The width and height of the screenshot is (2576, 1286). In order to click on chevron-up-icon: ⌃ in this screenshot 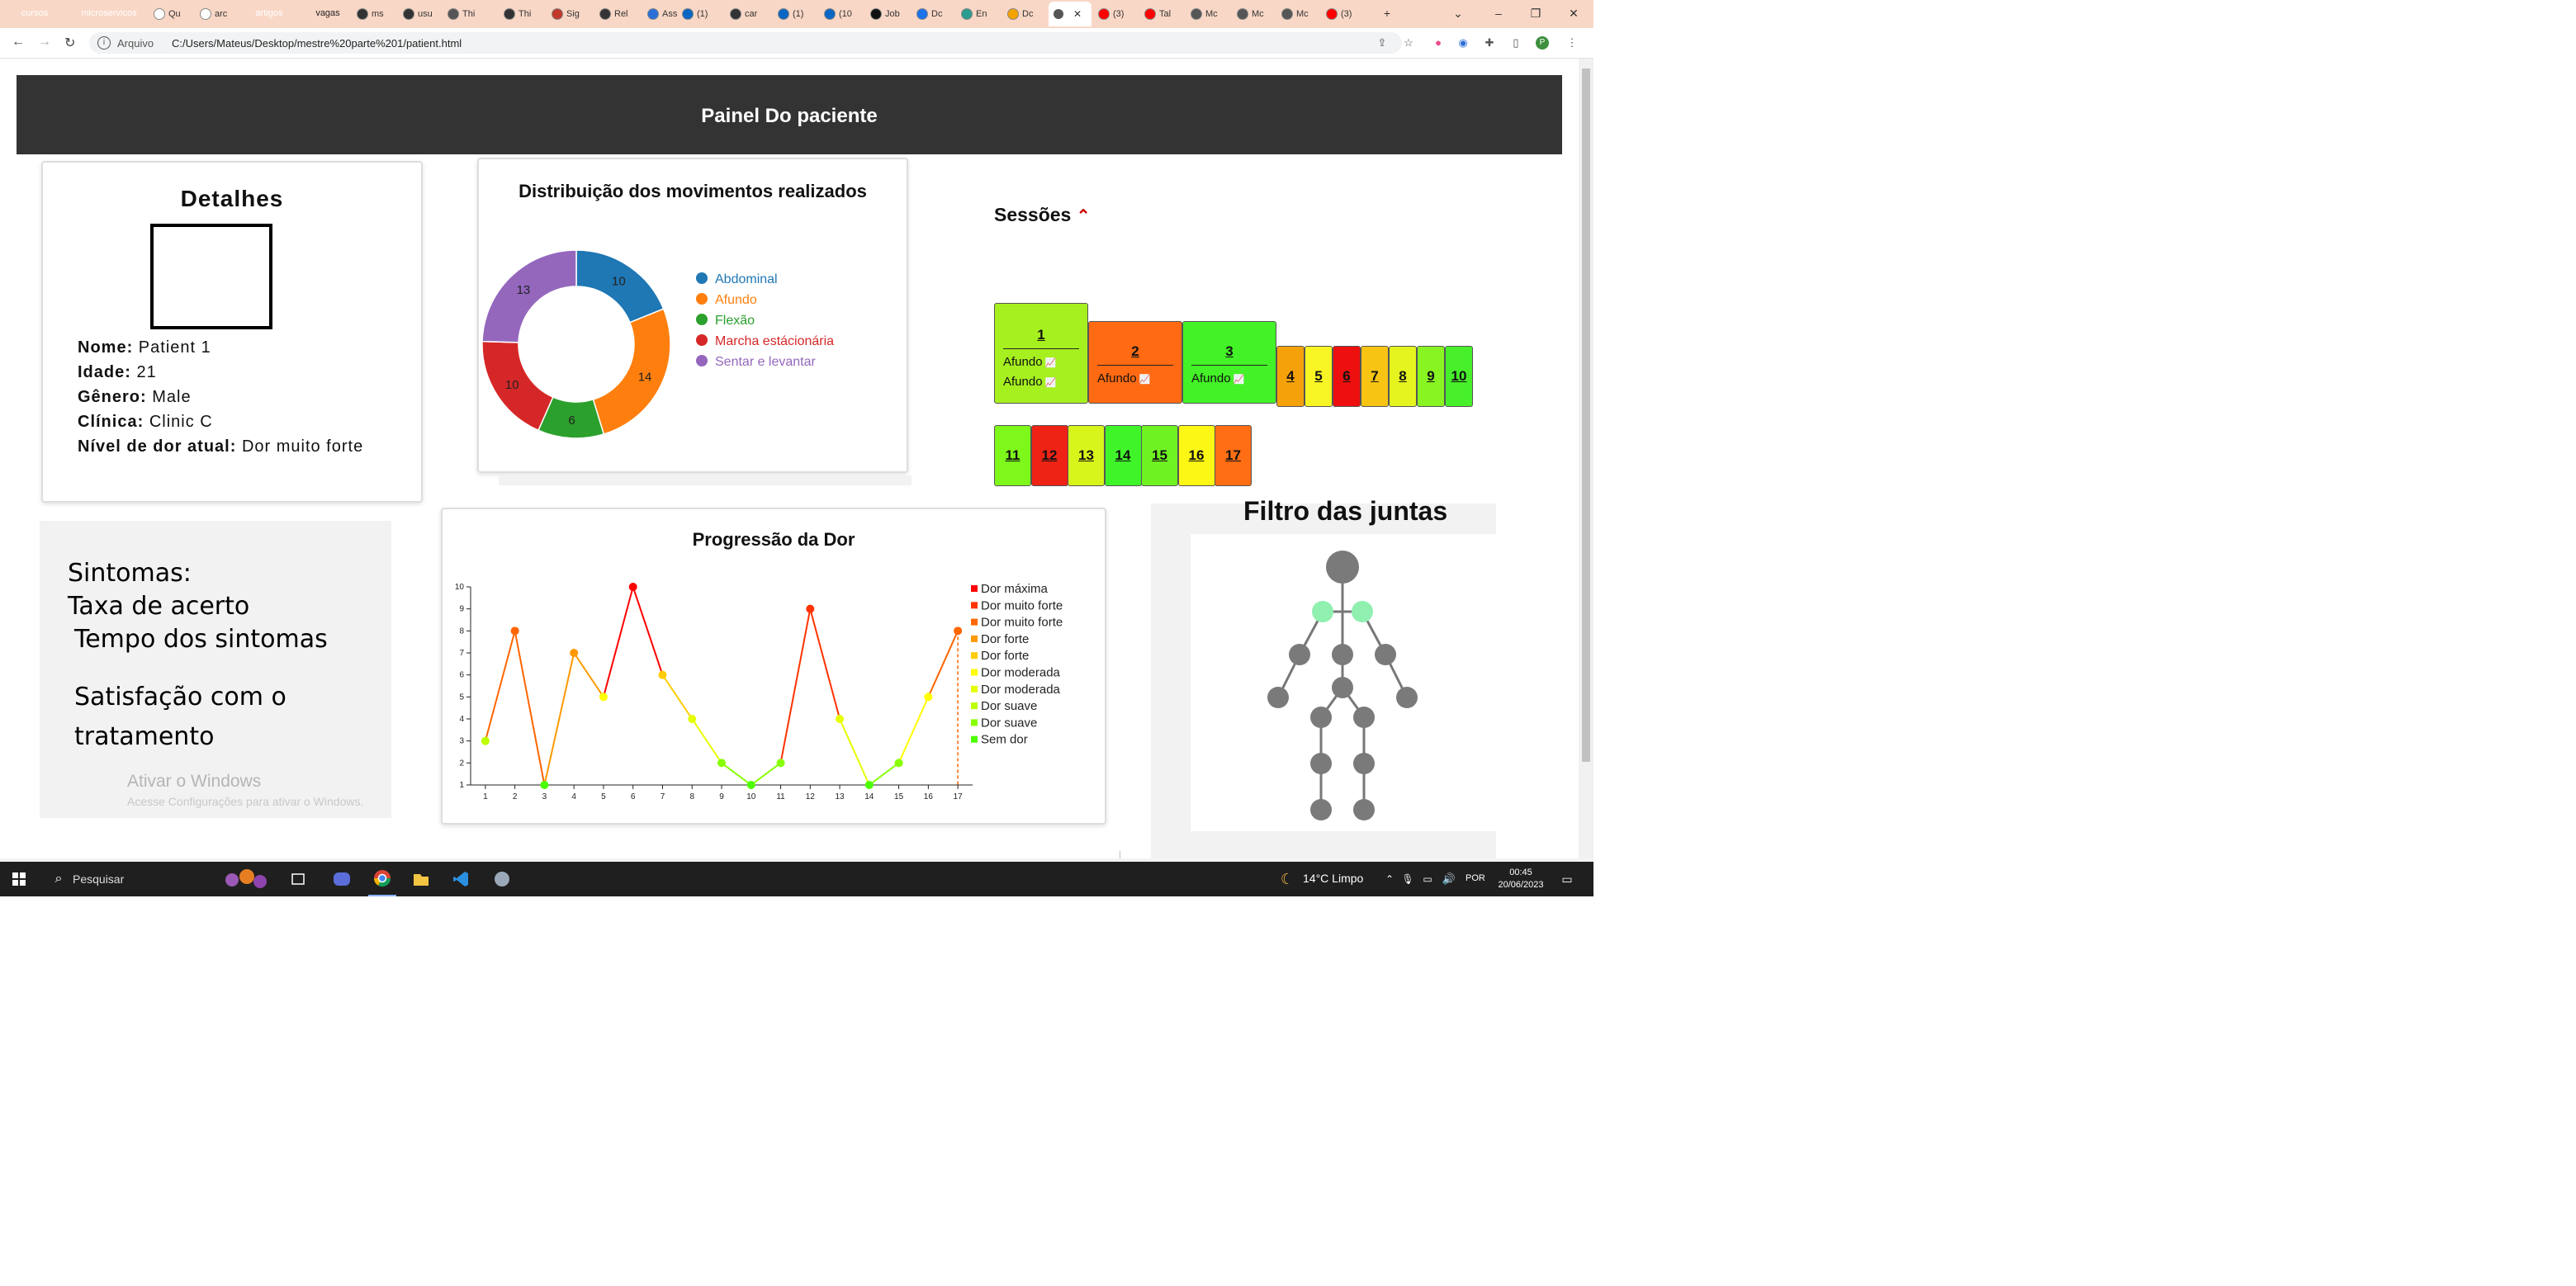, I will do `click(1084, 216)`.